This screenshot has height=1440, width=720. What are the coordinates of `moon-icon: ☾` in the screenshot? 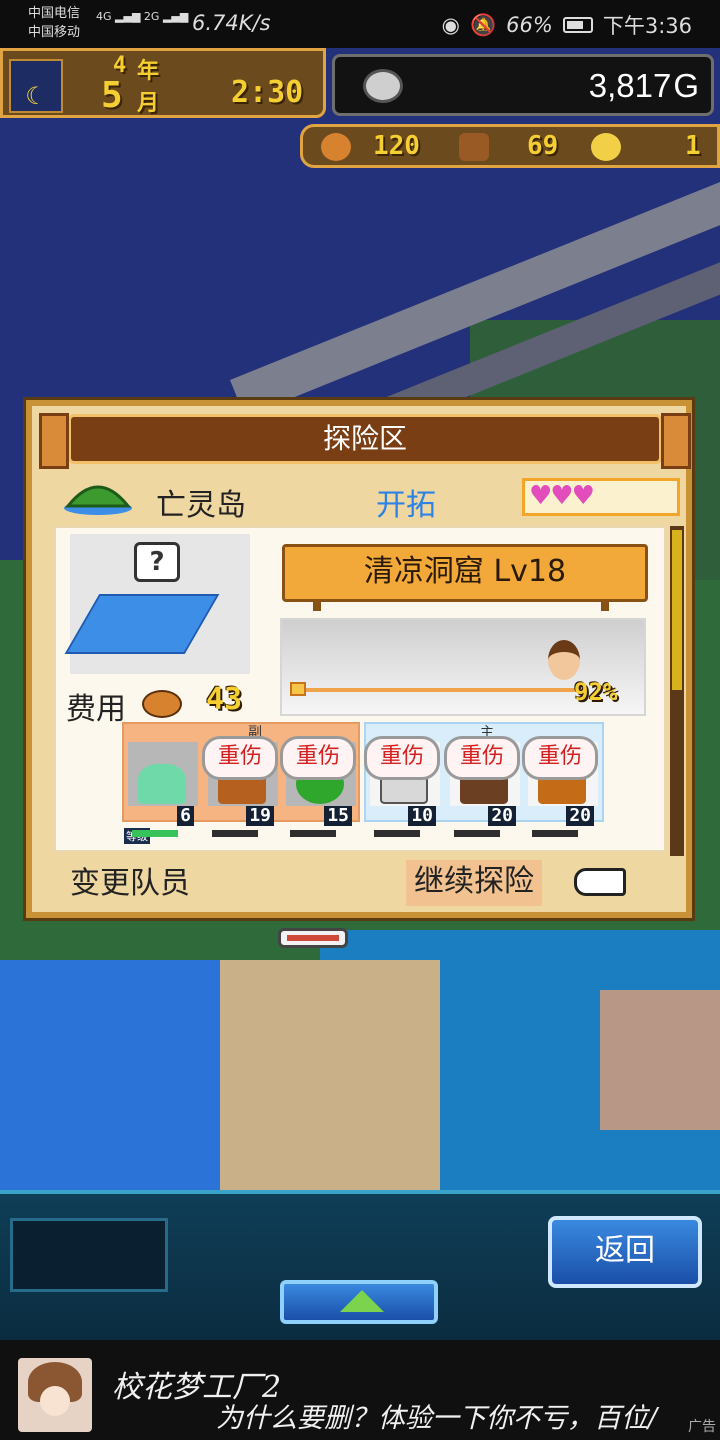 It's located at (36, 86).